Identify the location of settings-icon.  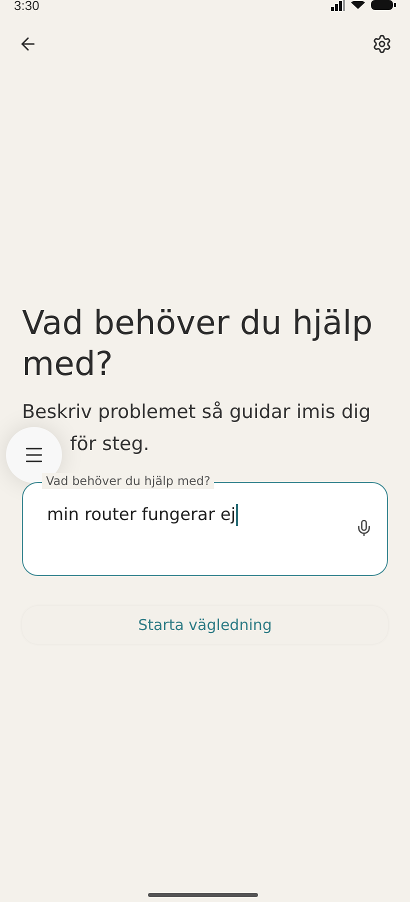
(382, 44).